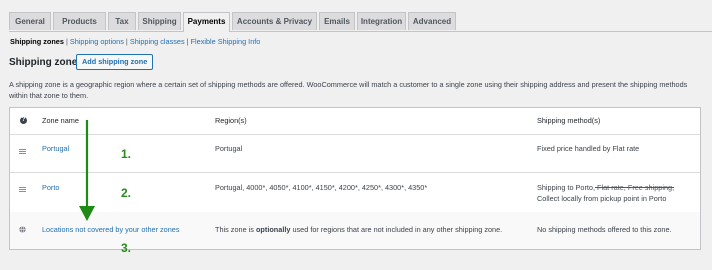 This screenshot has height=270, width=712. Describe the element at coordinates (226, 41) in the screenshot. I see `subnav-flexible-shipping-info: Flexible Shipping Info` at that location.